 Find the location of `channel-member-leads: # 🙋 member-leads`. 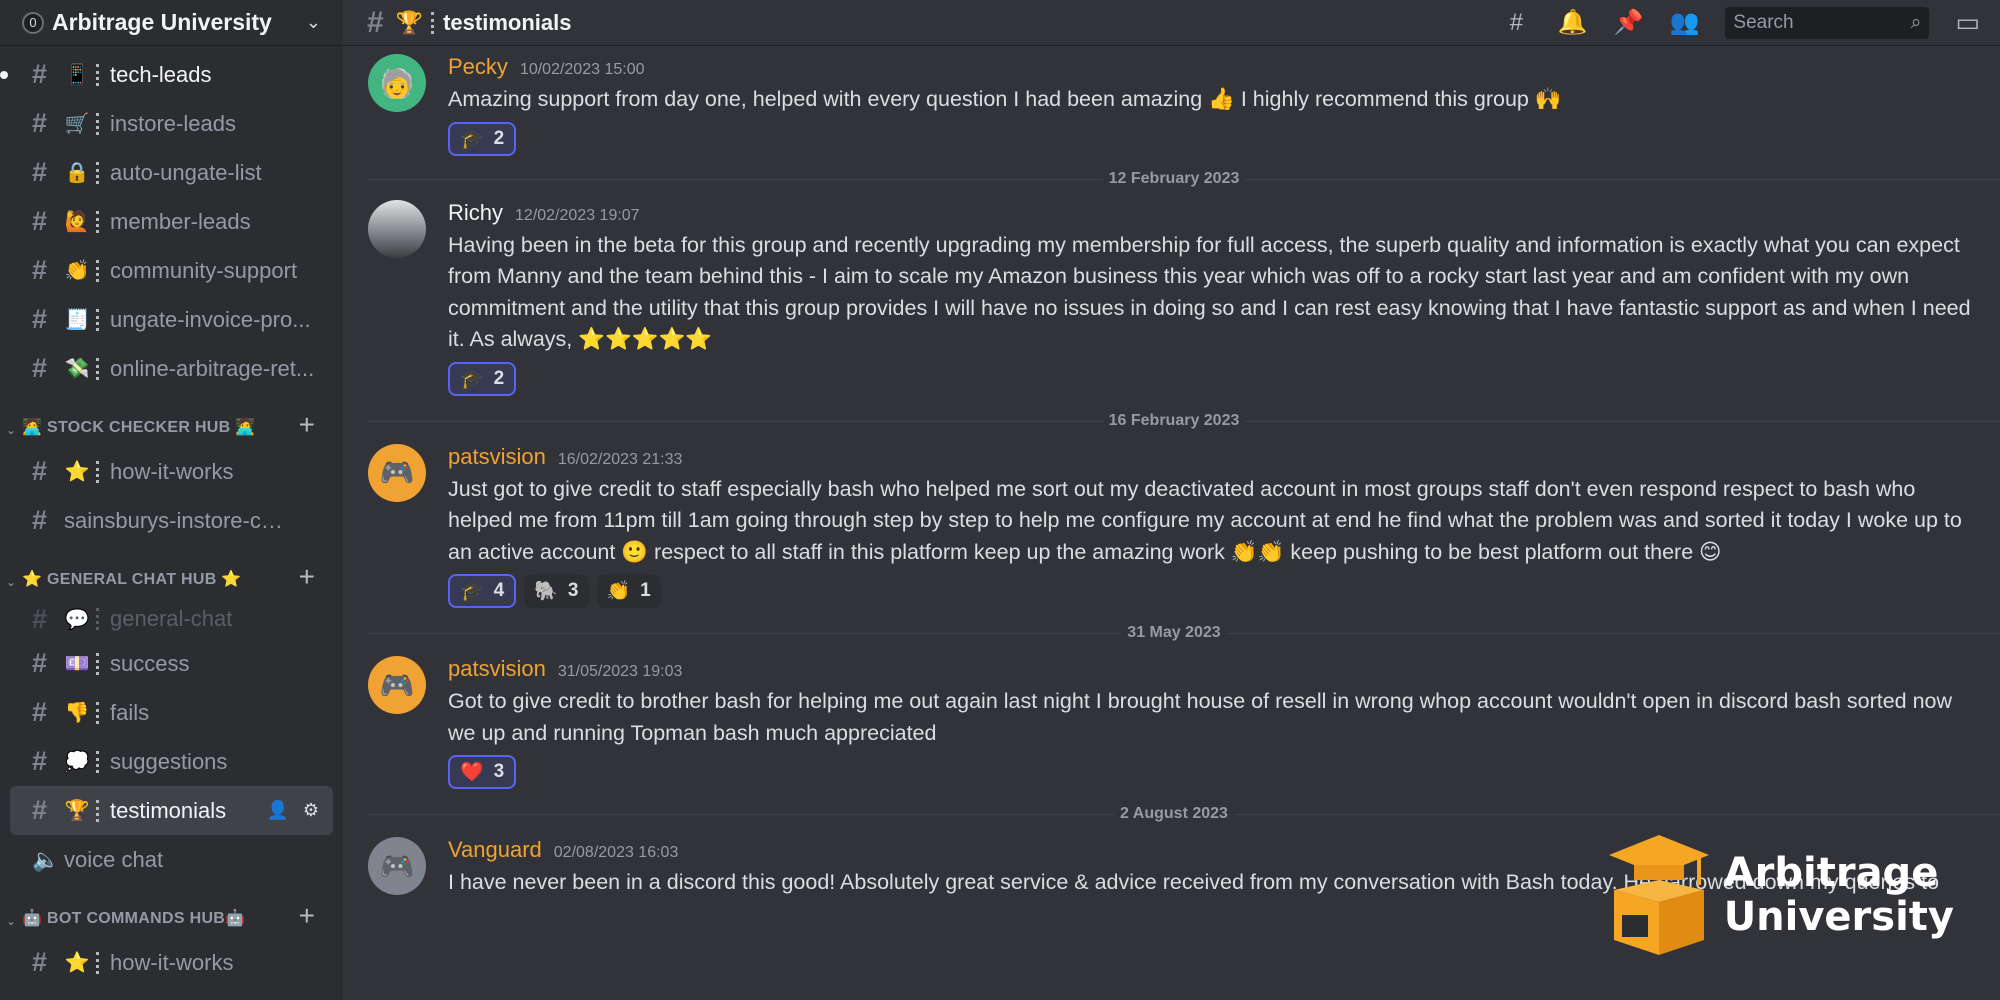

channel-member-leads: # 🙋 member-leads is located at coordinates (171, 221).